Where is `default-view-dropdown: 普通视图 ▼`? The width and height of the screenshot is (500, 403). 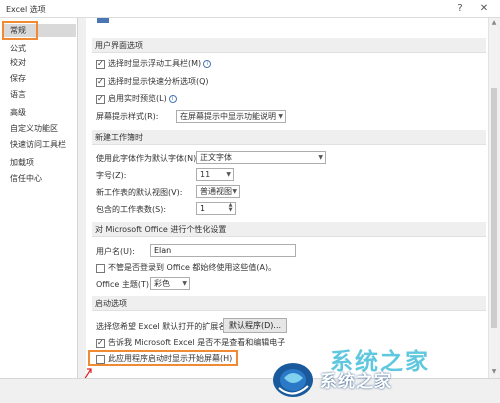 default-view-dropdown: 普通视图 ▼ is located at coordinates (218, 191).